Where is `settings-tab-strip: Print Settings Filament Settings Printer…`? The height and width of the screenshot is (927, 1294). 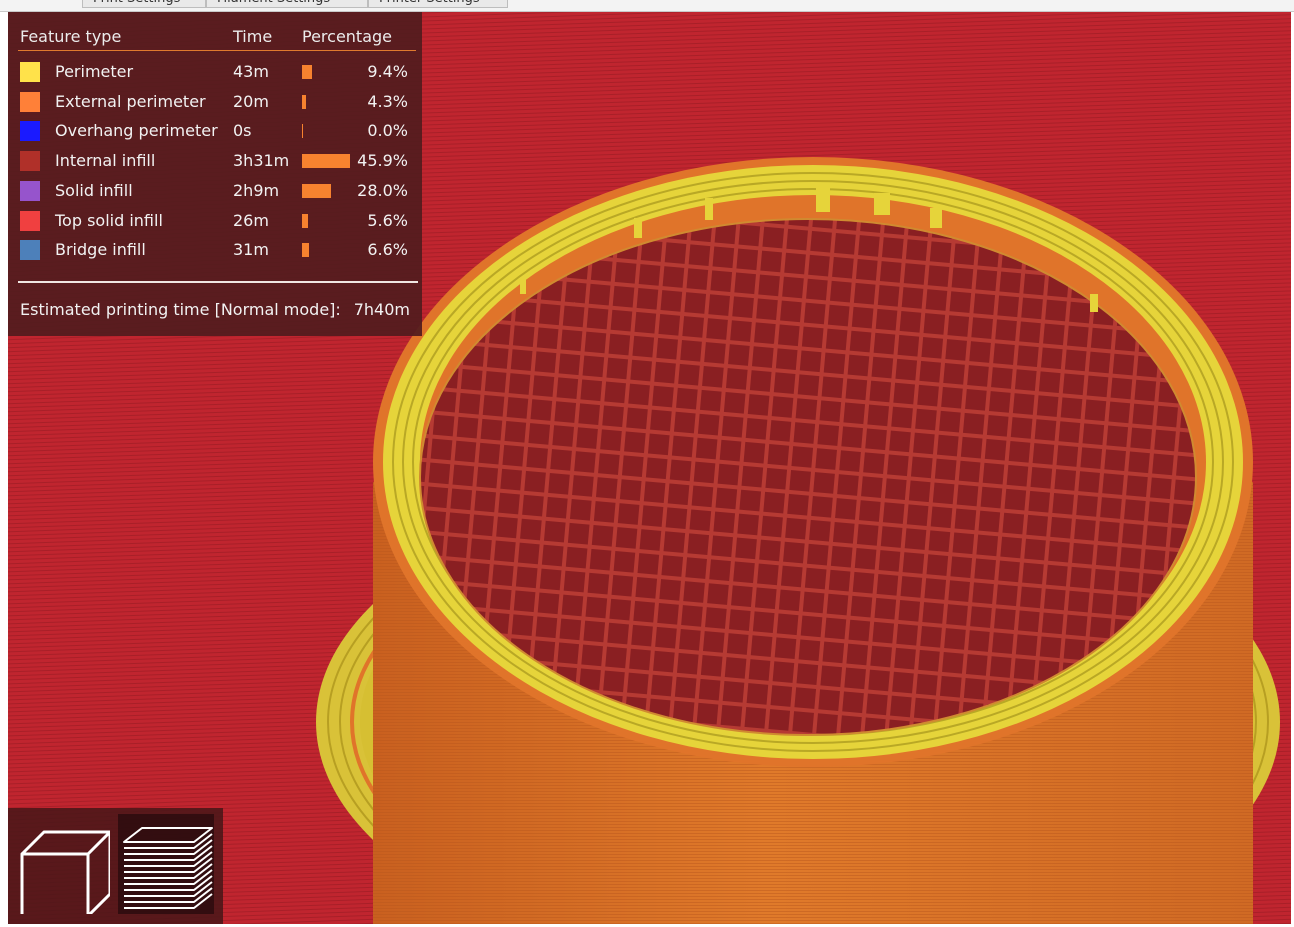
settings-tab-strip: Print Settings Filament Settings Printer… is located at coordinates (647, 6).